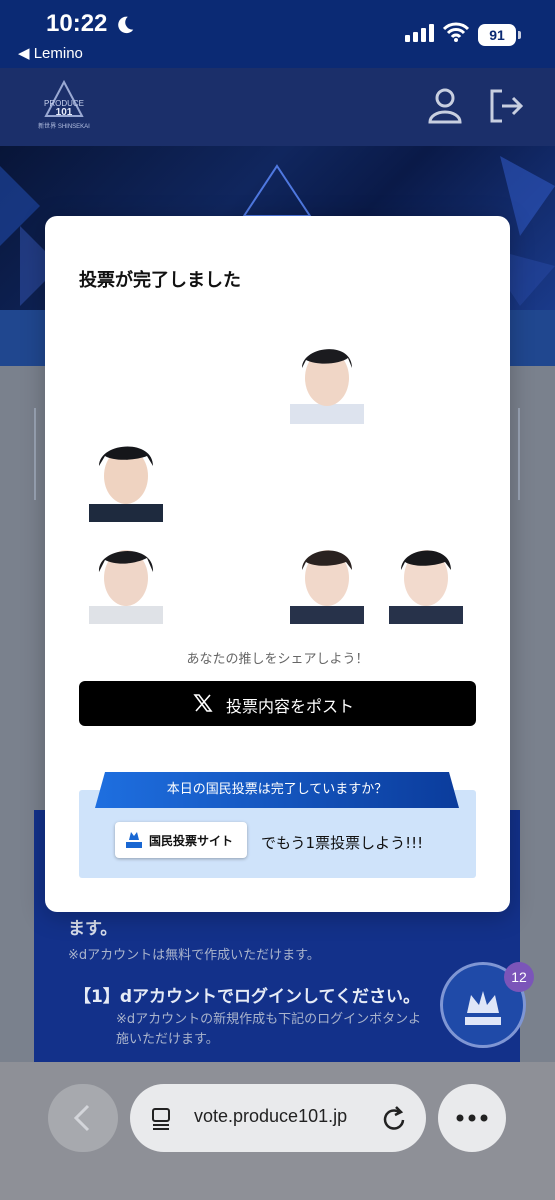 This screenshot has width=555, height=1200. I want to click on tabs-icon, so click(162, 1118).